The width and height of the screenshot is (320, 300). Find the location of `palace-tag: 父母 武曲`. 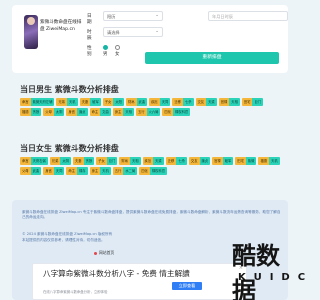

palace-tag: 父母 武曲 is located at coordinates (31, 171).